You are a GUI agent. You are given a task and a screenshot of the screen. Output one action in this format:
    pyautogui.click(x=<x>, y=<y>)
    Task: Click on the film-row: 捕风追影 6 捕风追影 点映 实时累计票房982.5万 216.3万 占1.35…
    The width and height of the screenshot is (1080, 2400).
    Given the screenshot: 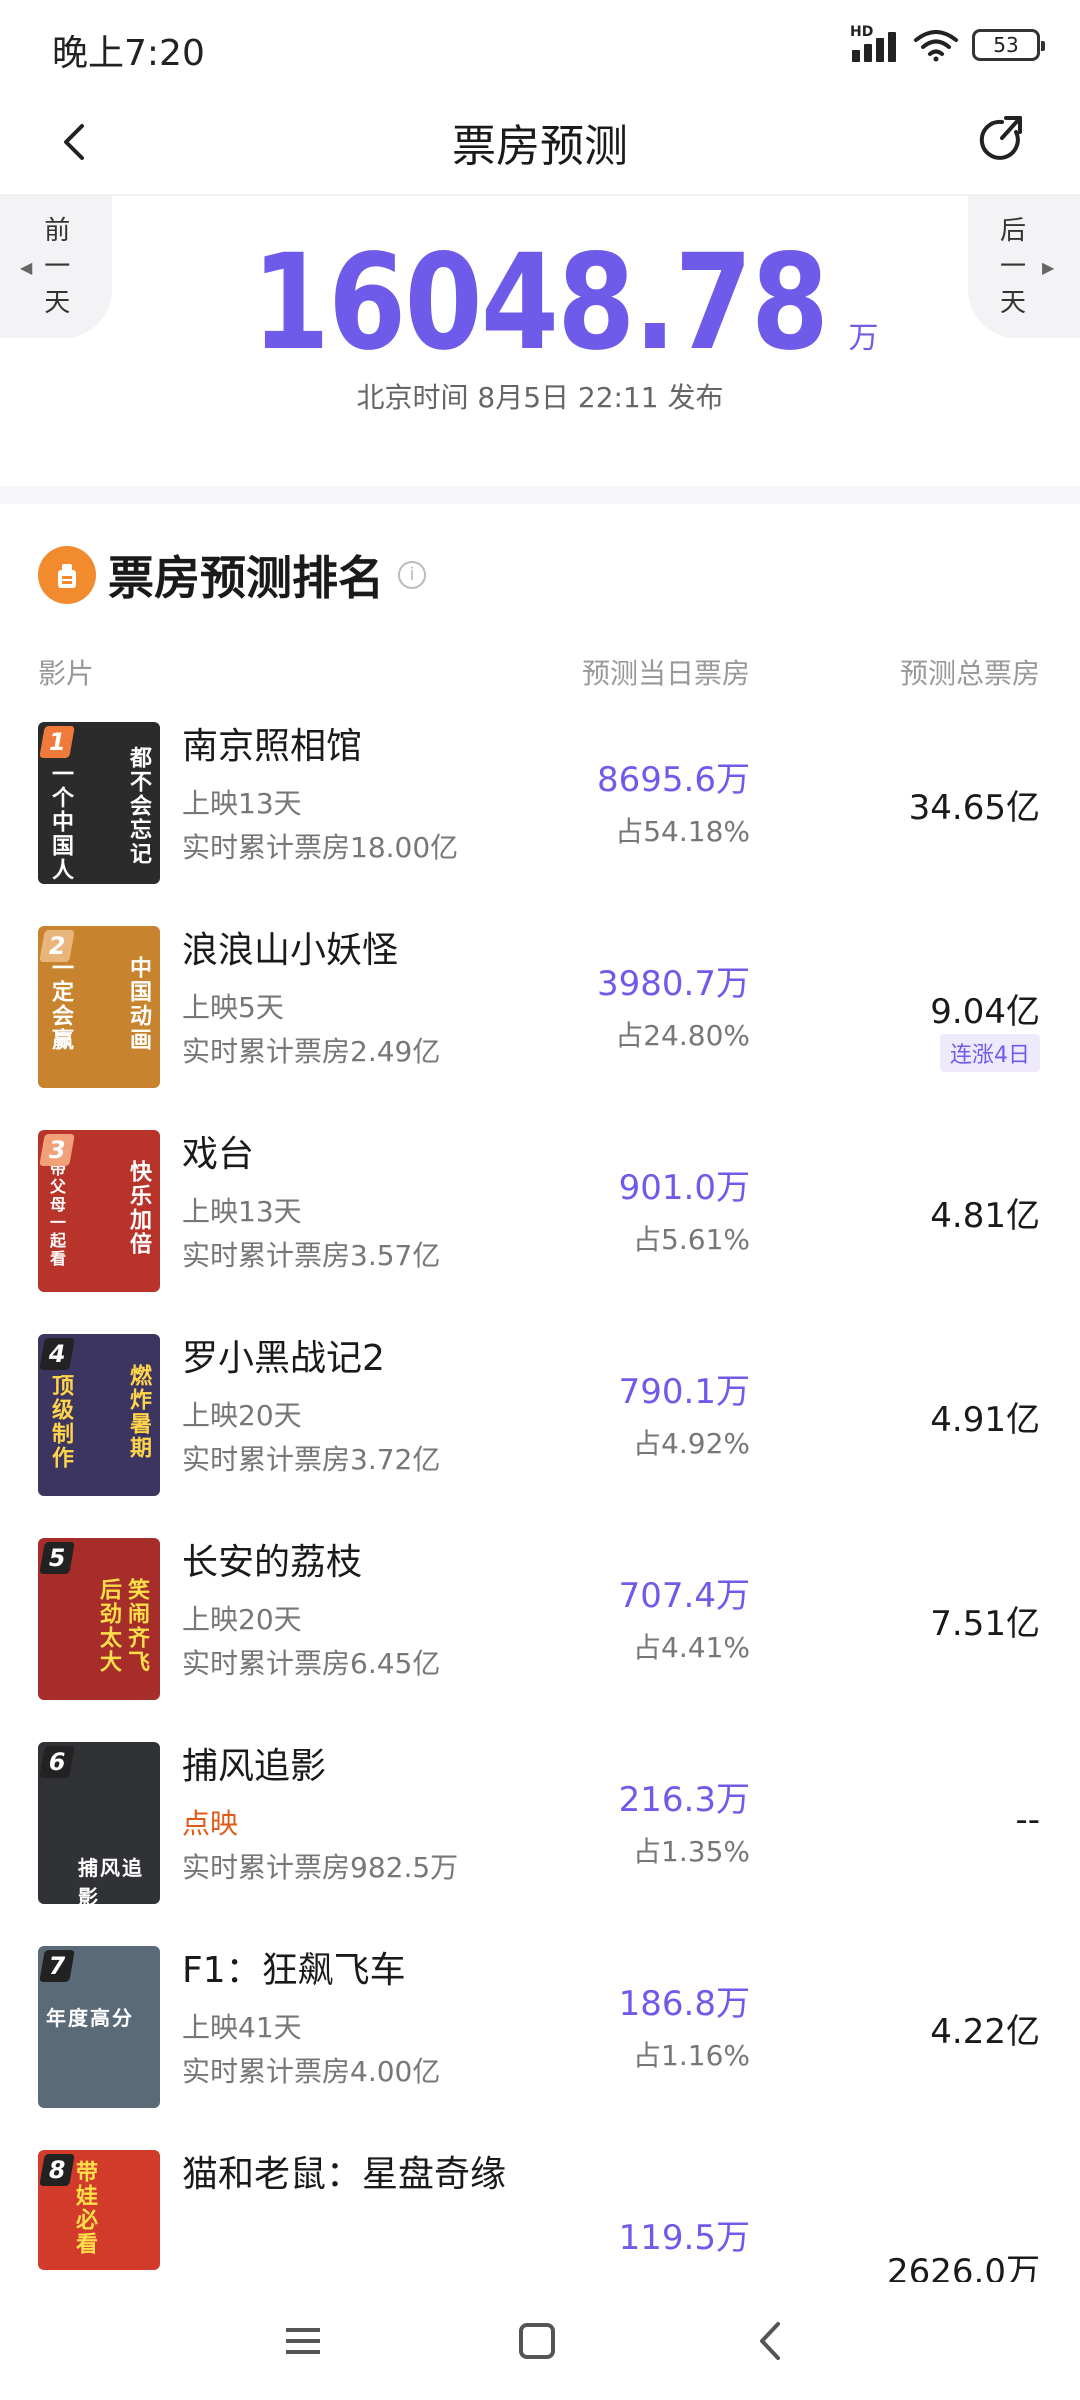 What is the action you would take?
    pyautogui.click(x=539, y=1842)
    